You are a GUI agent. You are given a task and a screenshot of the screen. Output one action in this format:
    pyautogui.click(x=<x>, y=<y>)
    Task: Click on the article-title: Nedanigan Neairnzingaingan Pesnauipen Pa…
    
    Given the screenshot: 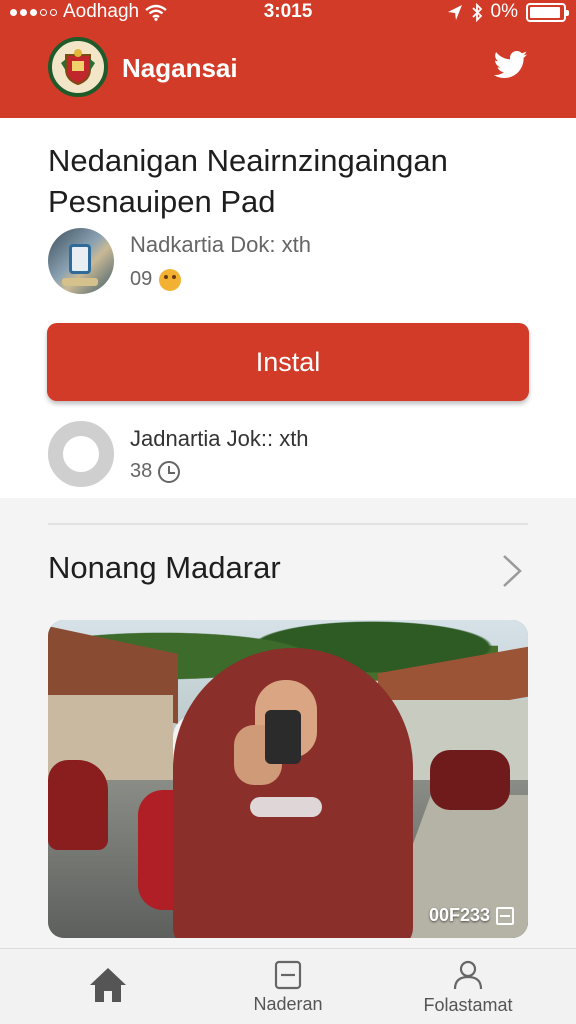 What is the action you would take?
    pyautogui.click(x=248, y=181)
    